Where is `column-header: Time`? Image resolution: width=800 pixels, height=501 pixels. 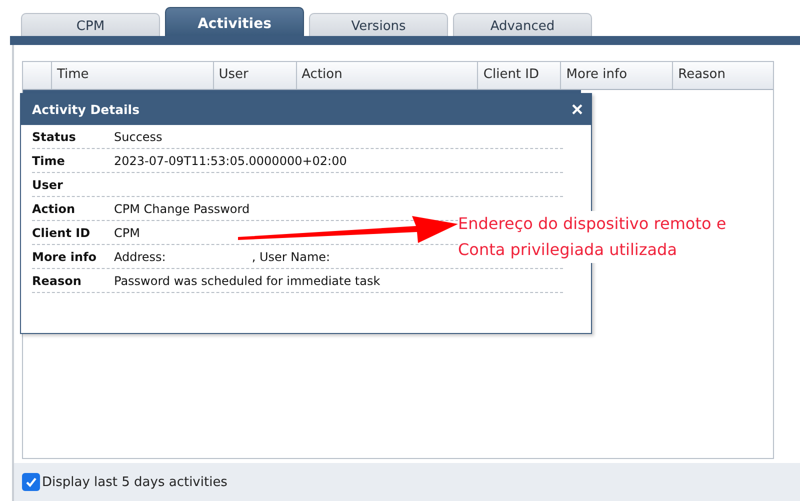
column-header: Time is located at coordinates (131, 75).